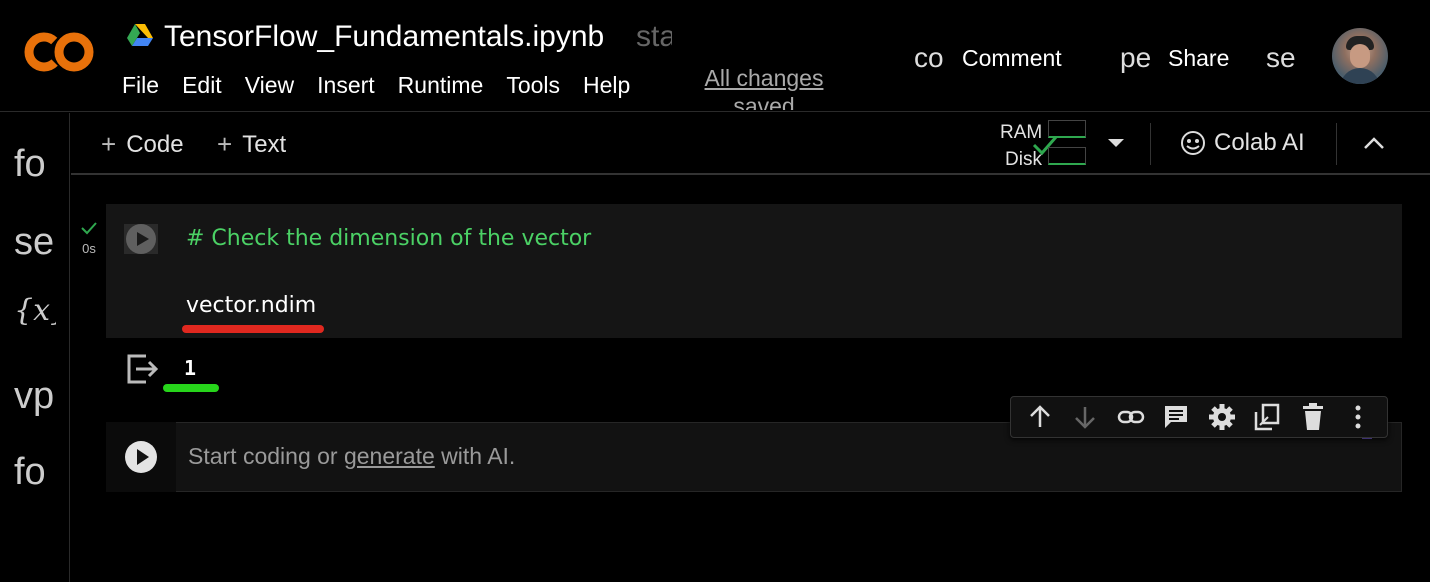 Image resolution: width=1430 pixels, height=582 pixels. I want to click on menu-runtime: Runtime, so click(441, 85).